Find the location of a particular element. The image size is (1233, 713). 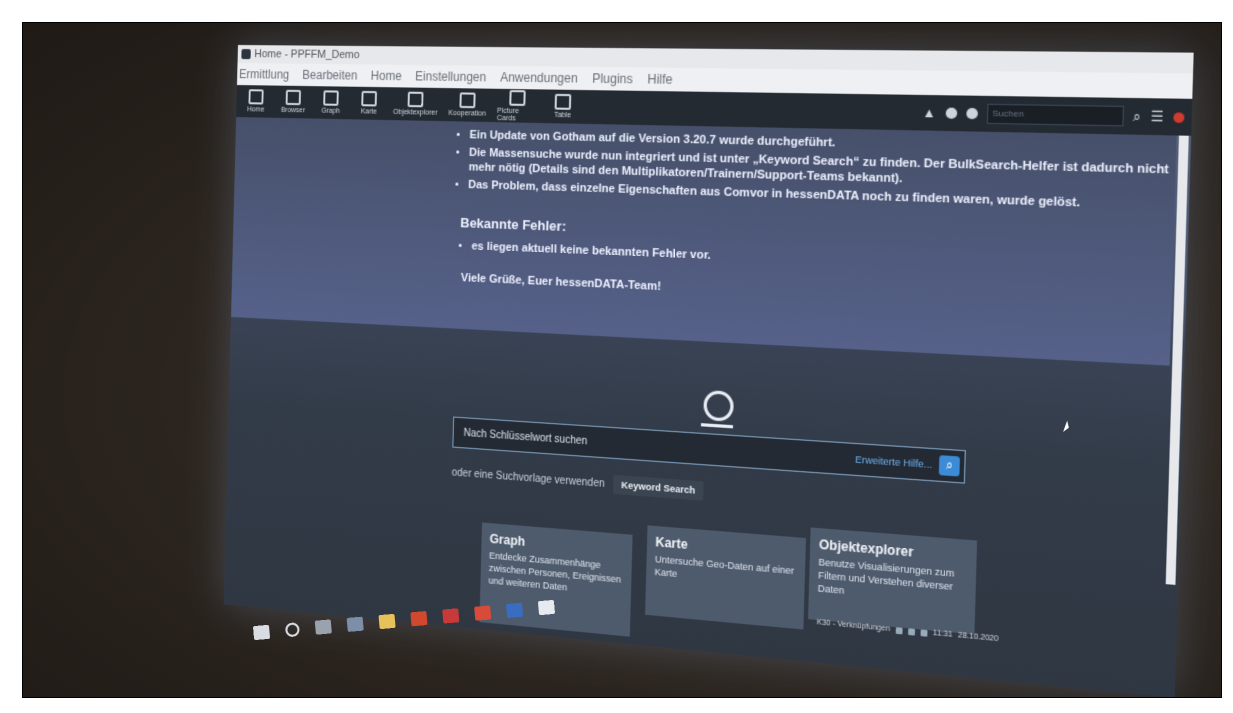

bar-chart-icon is located at coordinates (415, 99).